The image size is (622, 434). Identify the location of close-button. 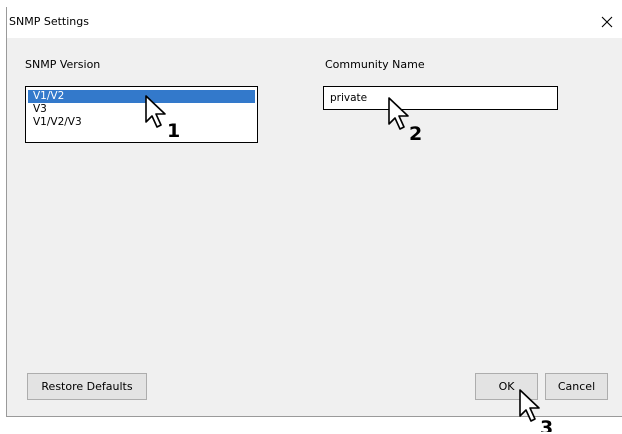
(607, 22).